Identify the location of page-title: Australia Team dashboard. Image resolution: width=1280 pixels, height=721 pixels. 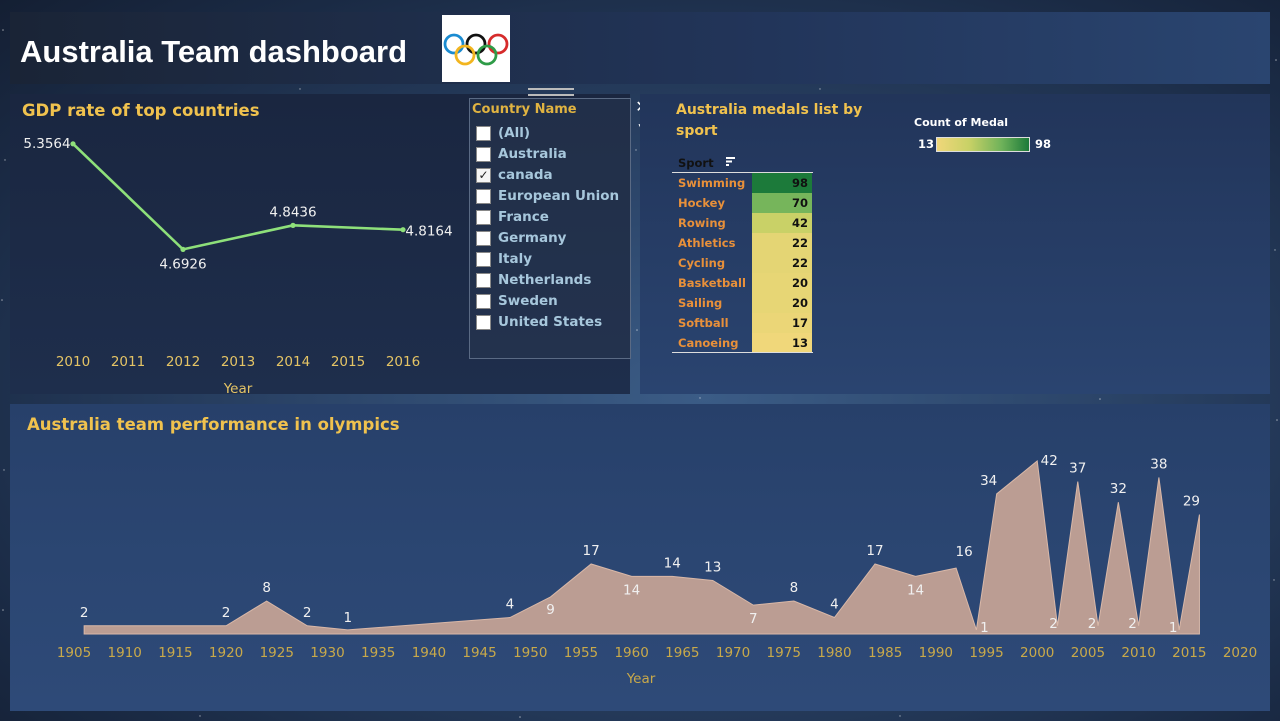
(214, 51).